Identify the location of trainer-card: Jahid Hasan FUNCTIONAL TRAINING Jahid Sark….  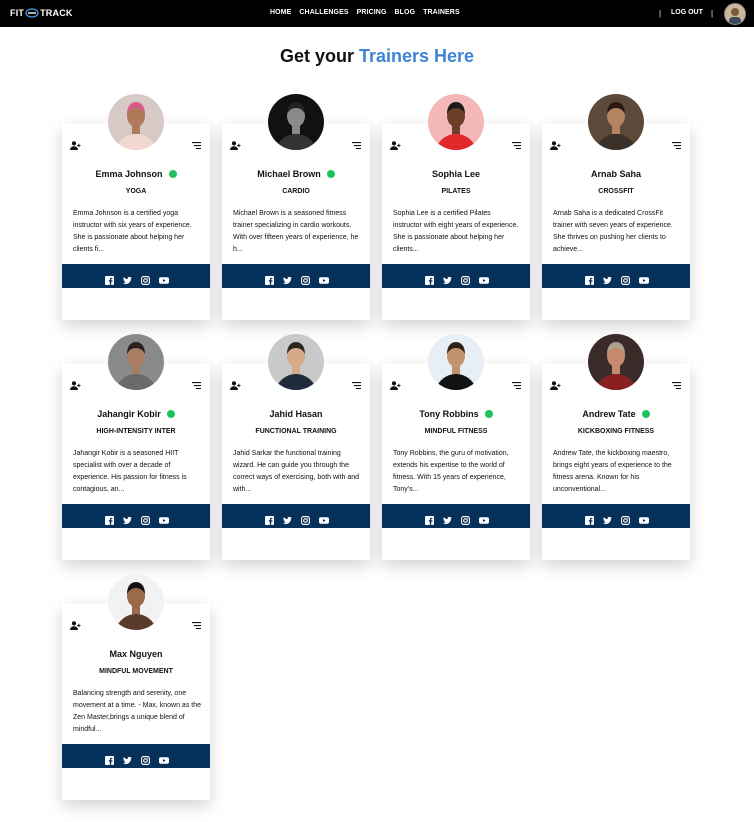
(296, 447).